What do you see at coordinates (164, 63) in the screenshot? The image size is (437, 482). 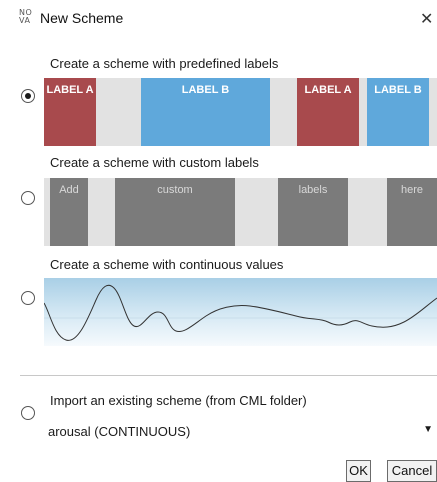 I see `predefined-option-caption: Create a scheme with predefined labels` at bounding box center [164, 63].